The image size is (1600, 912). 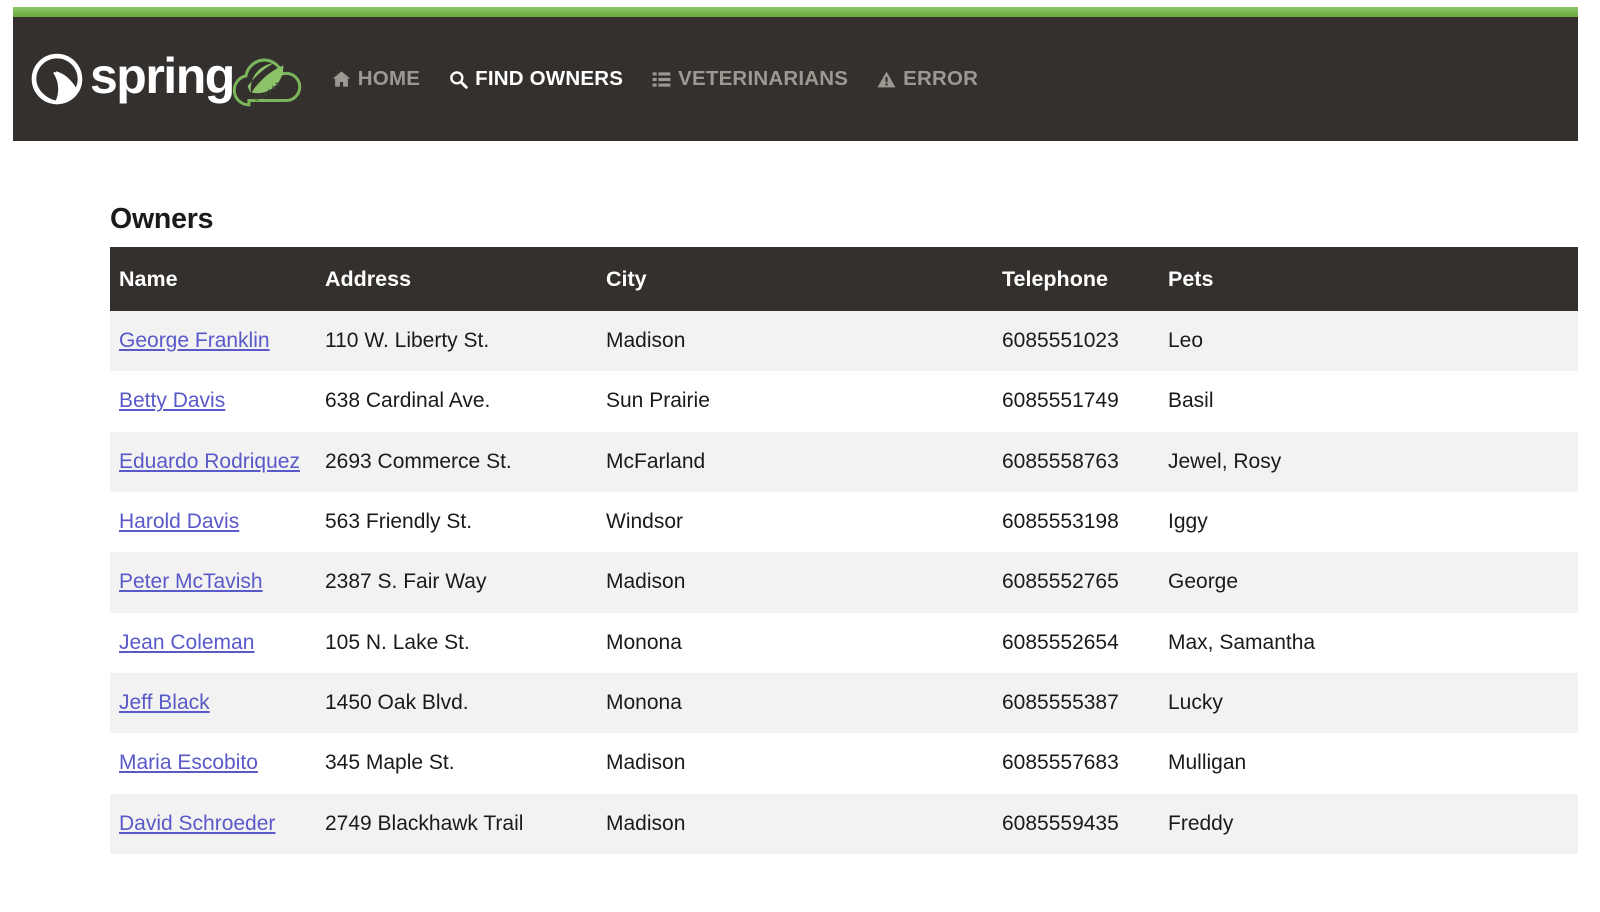 I want to click on cell-address: 105 N. Lake St., so click(x=397, y=642).